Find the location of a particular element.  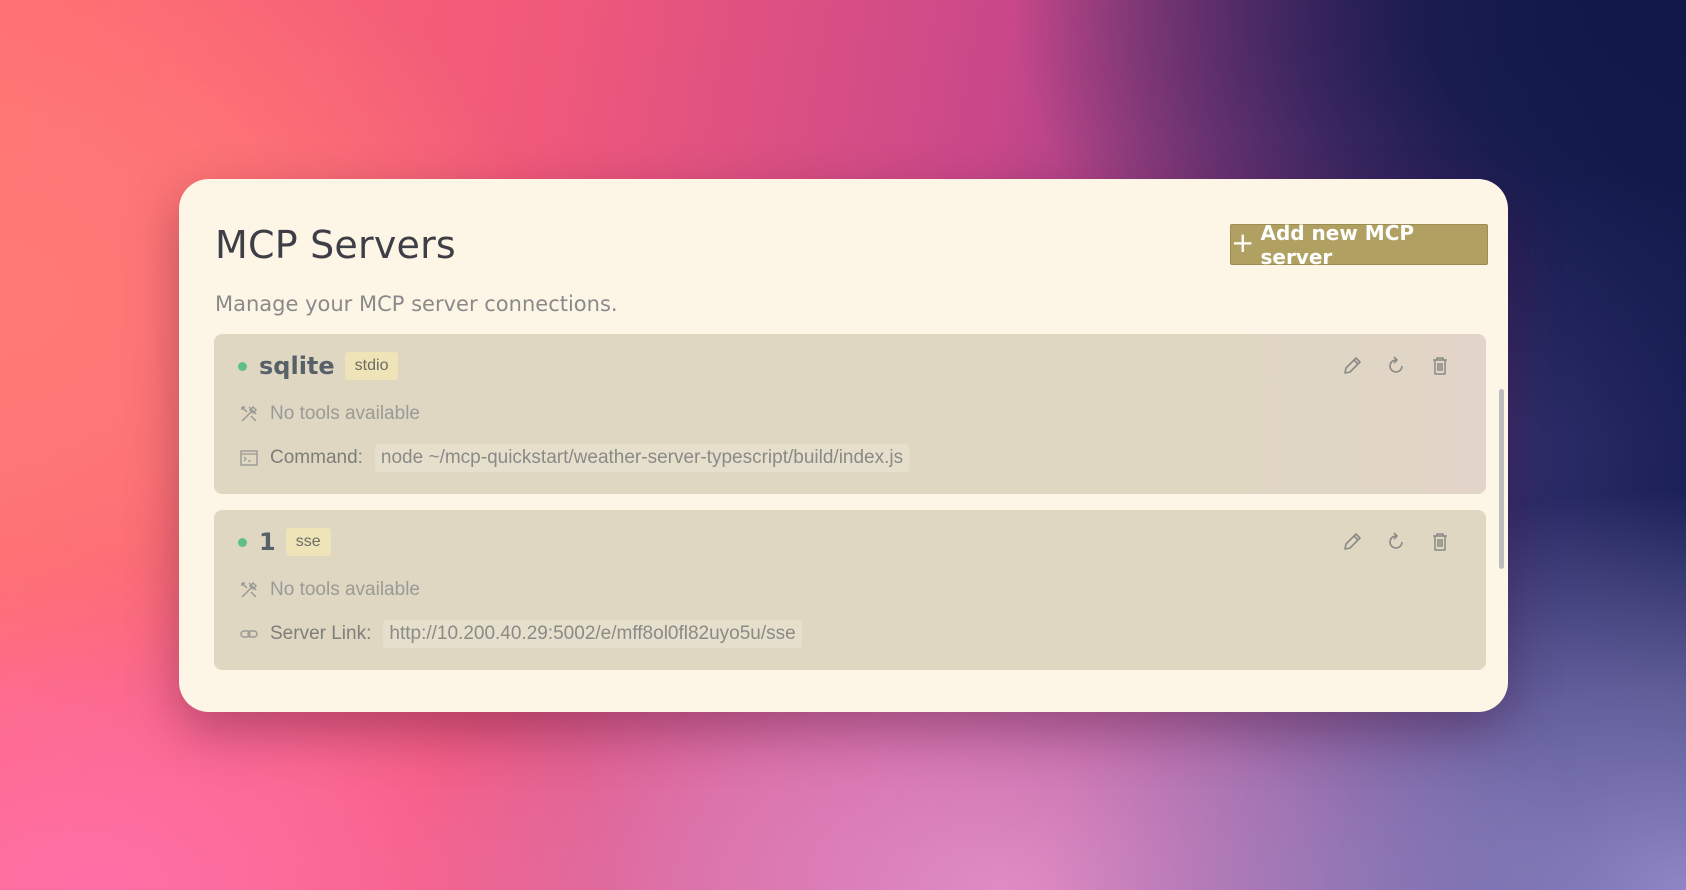

server-card-header: sqlite stdio is located at coordinates (318, 366).